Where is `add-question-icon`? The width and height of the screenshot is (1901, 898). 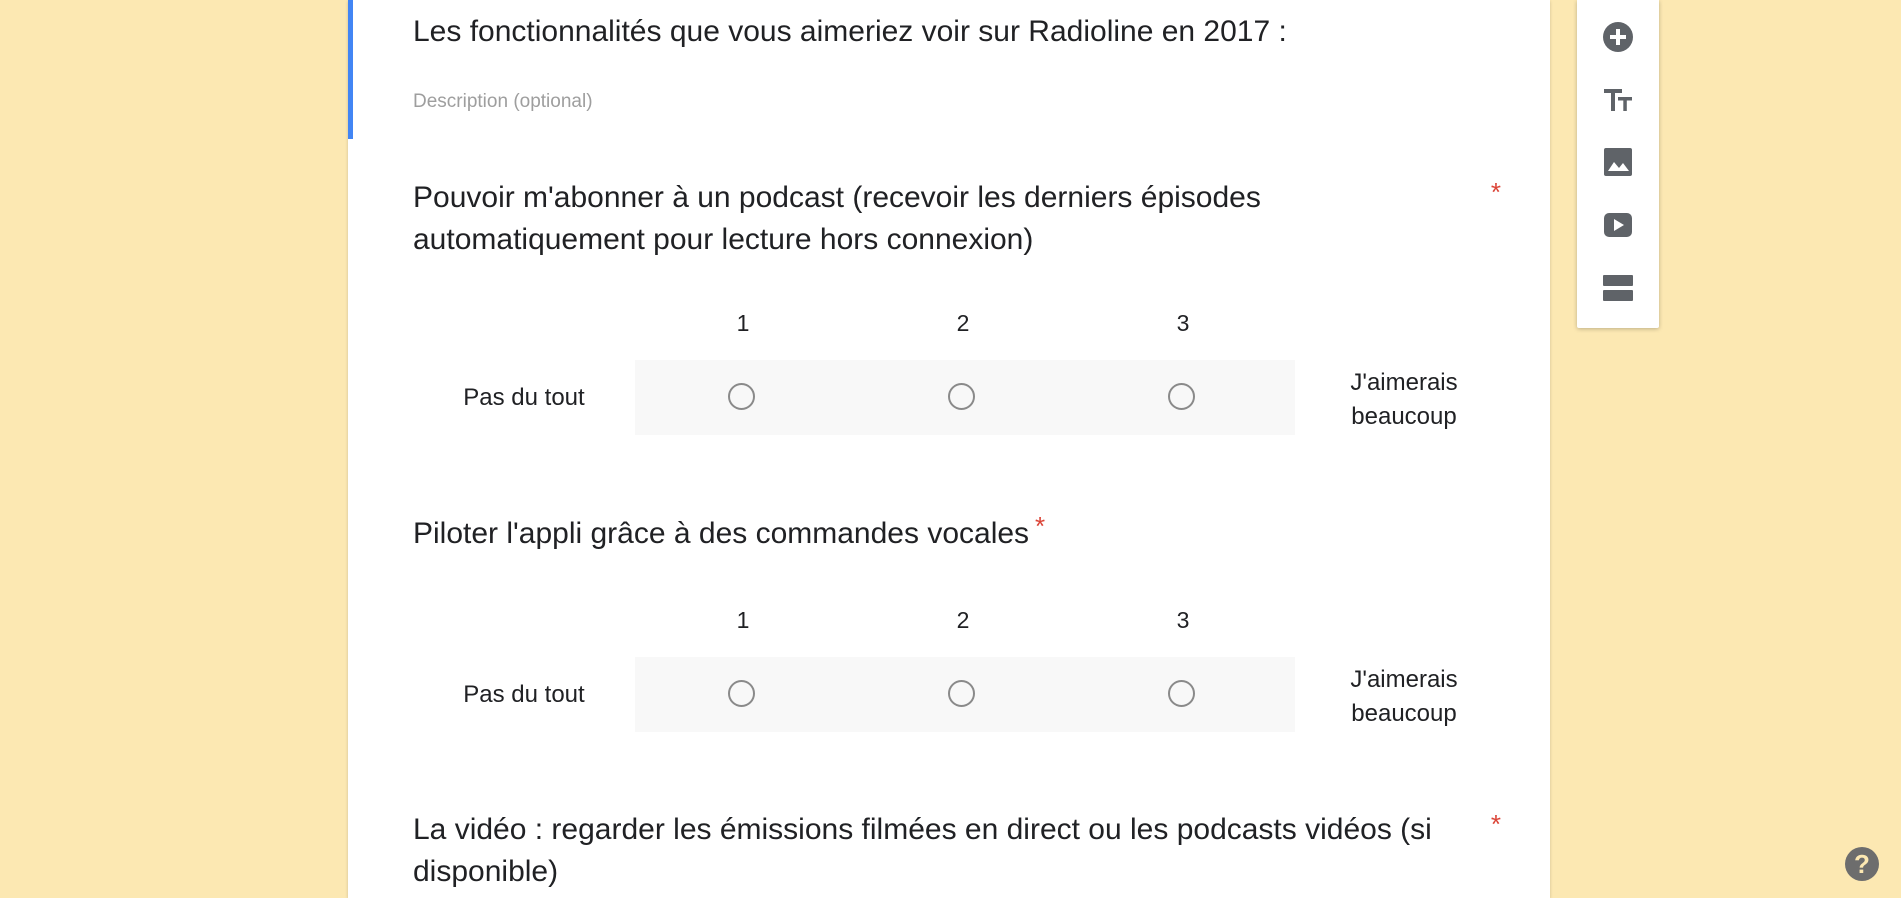
add-question-icon is located at coordinates (1618, 37).